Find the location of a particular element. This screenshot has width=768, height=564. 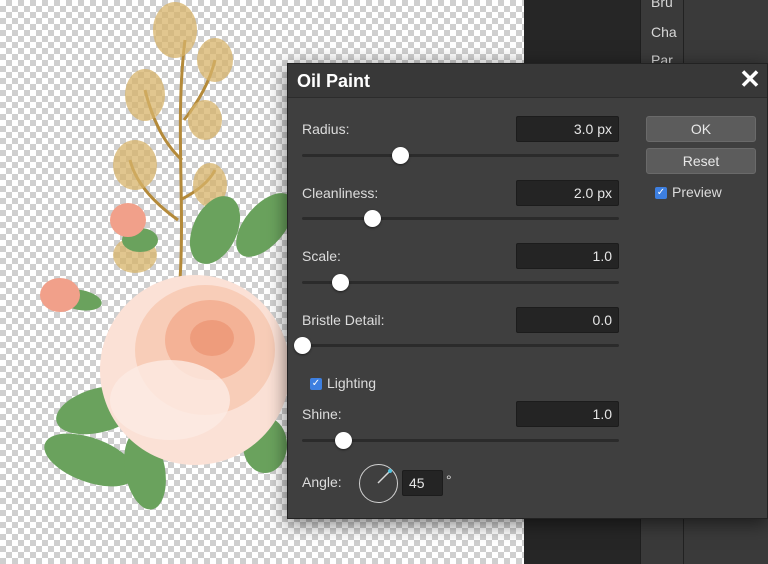

angle-input: 45 is located at coordinates (422, 483).